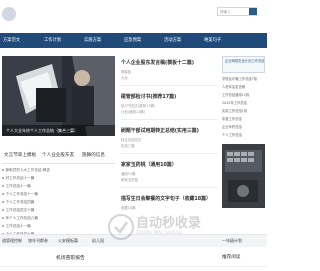 This screenshot has height=271, width=320. What do you see at coordinates (232, 126) in the screenshot?
I see `list-item: 企业年终总结` at bounding box center [232, 126].